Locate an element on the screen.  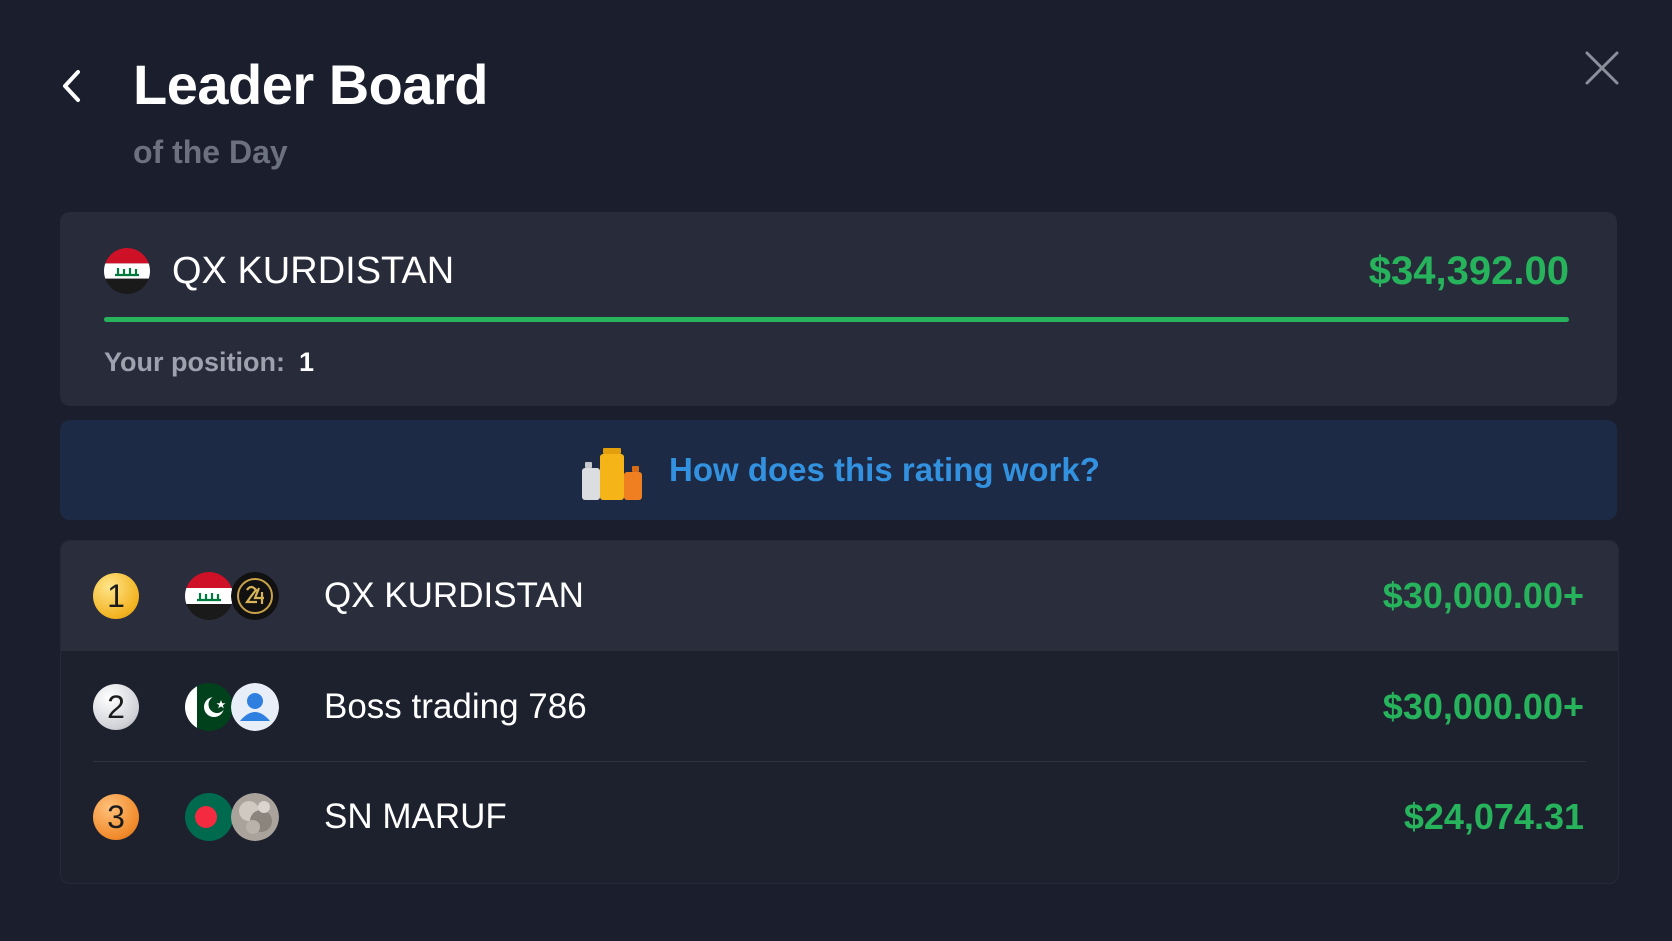
rating-info-button: How does this rating work? is located at coordinates (838, 470).